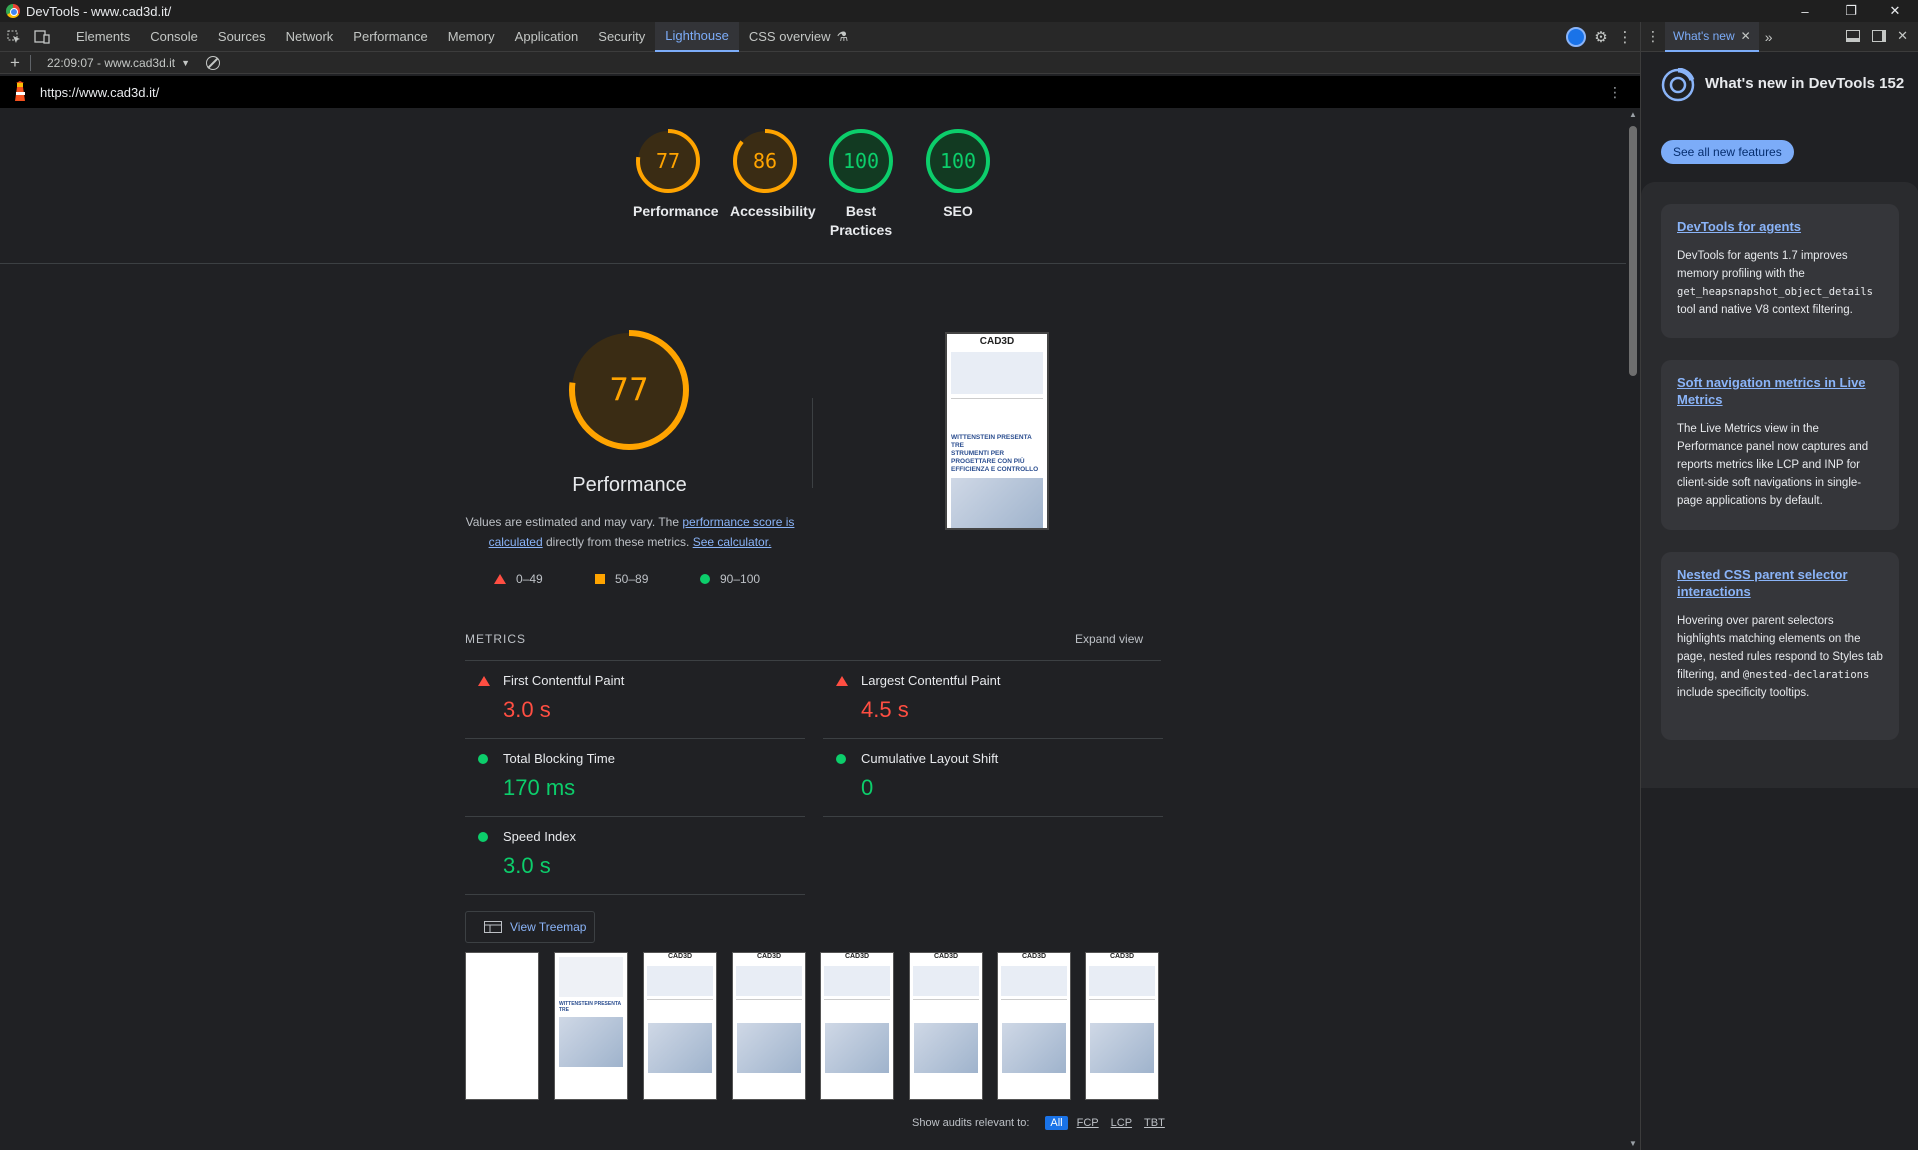  What do you see at coordinates (997, 341) in the screenshot?
I see `thumb-logo: CAD3D` at bounding box center [997, 341].